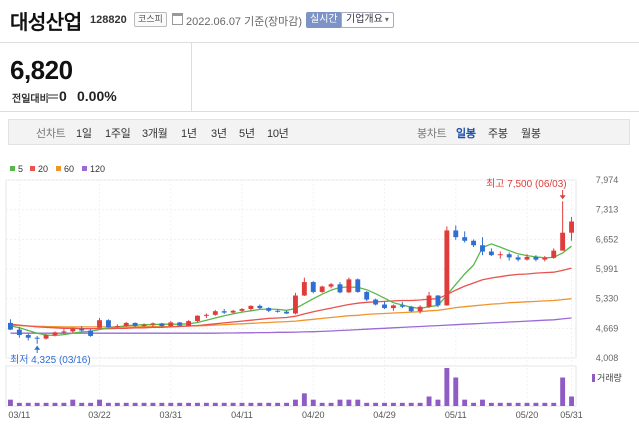  What do you see at coordinates (432, 133) in the screenshot?
I see `candle-chart-label: 봉차트` at bounding box center [432, 133].